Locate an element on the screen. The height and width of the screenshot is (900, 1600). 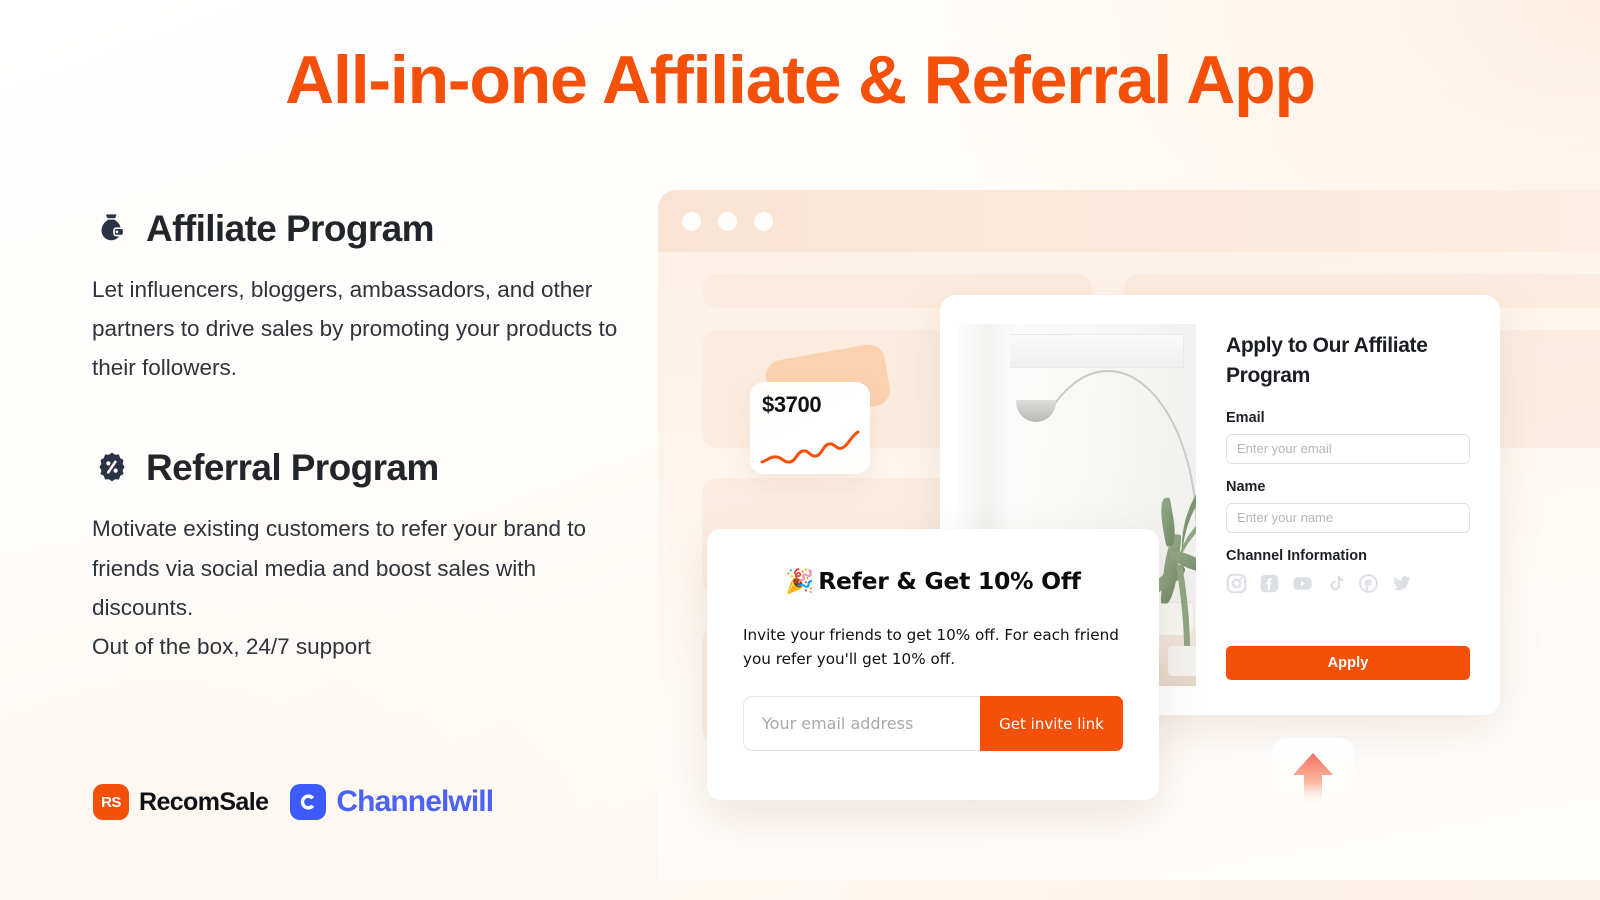
email-field is located at coordinates (1348, 448).